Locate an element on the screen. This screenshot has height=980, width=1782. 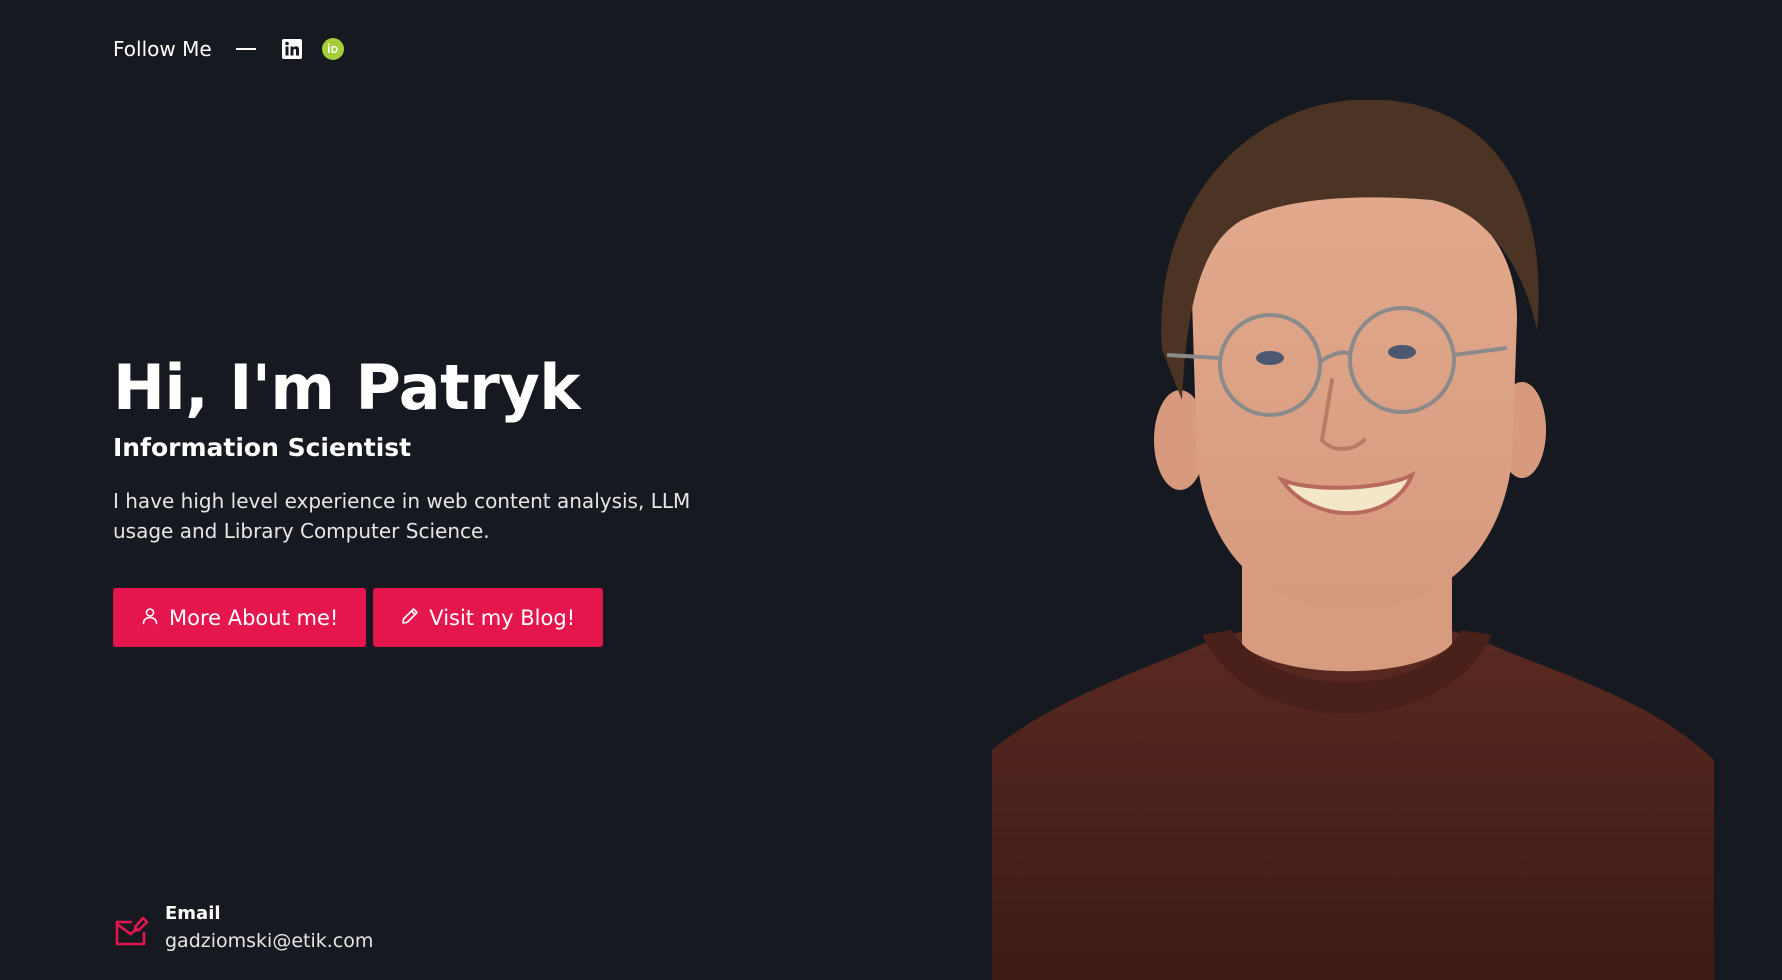
orcid-icon is located at coordinates (332, 49).